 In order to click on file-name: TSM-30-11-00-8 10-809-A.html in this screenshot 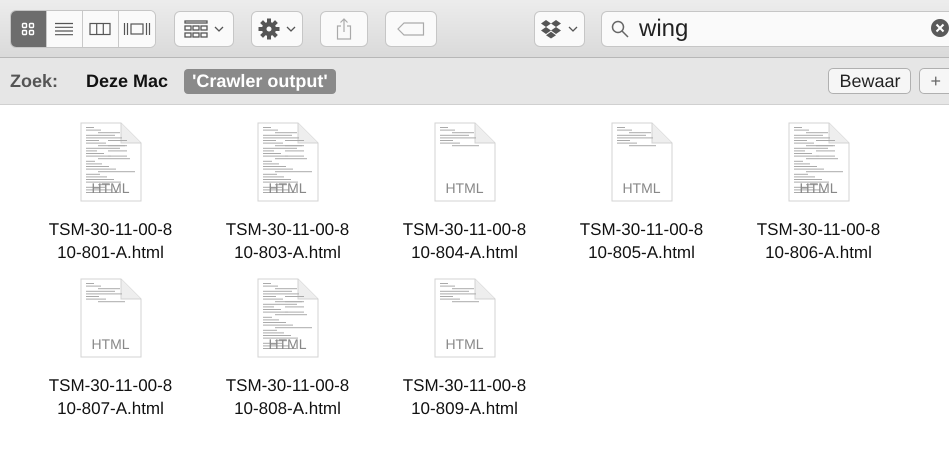, I will do `click(464, 397)`.